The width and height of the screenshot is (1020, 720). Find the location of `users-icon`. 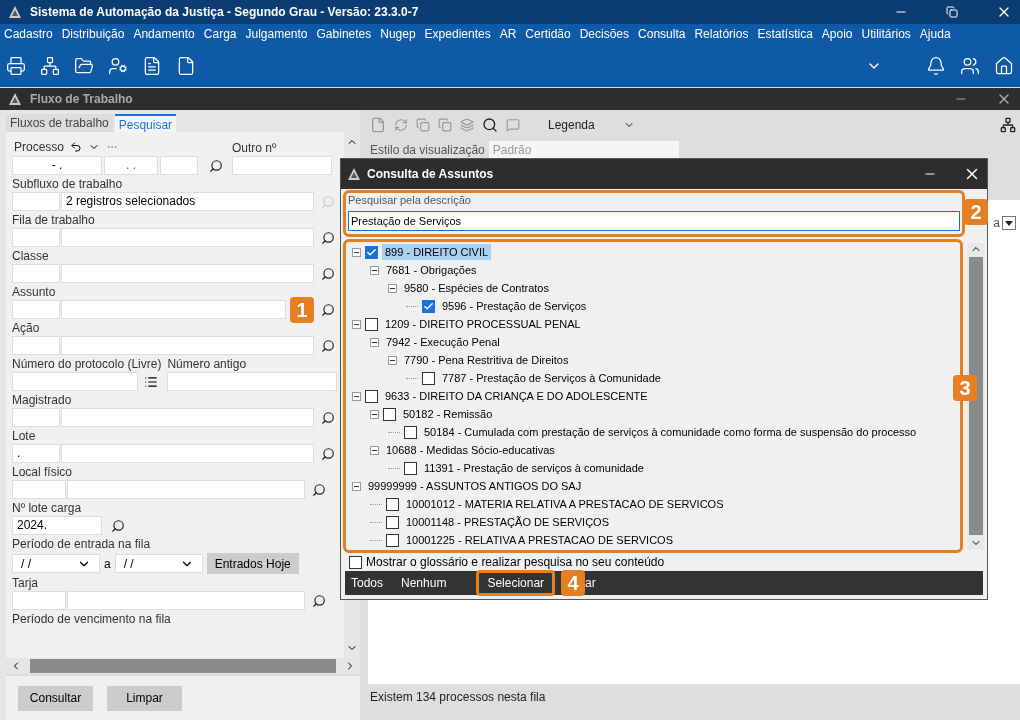

users-icon is located at coordinates (970, 65).